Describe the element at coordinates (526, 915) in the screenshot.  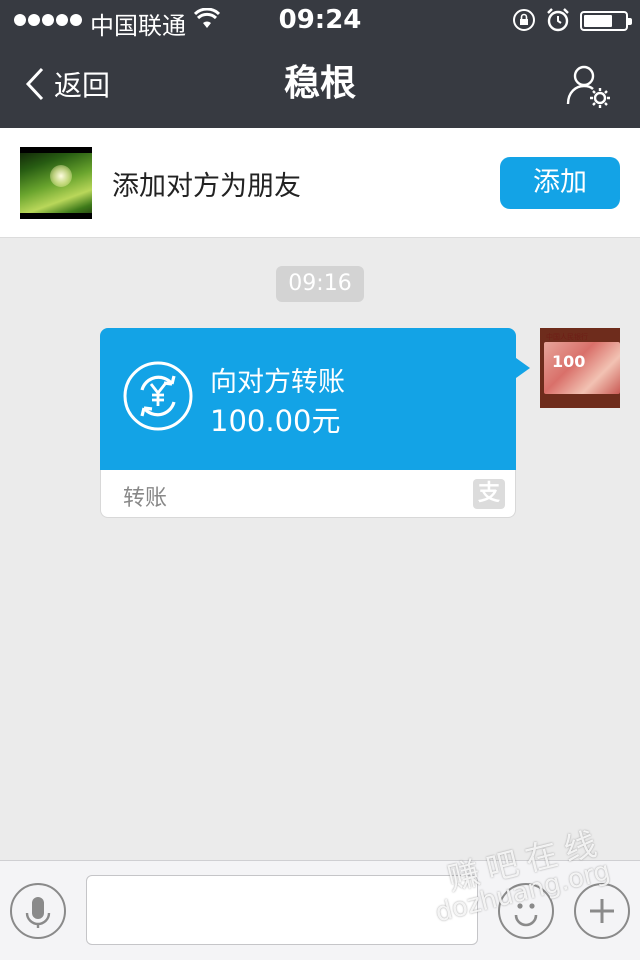
I see `smiley-face-icon` at that location.